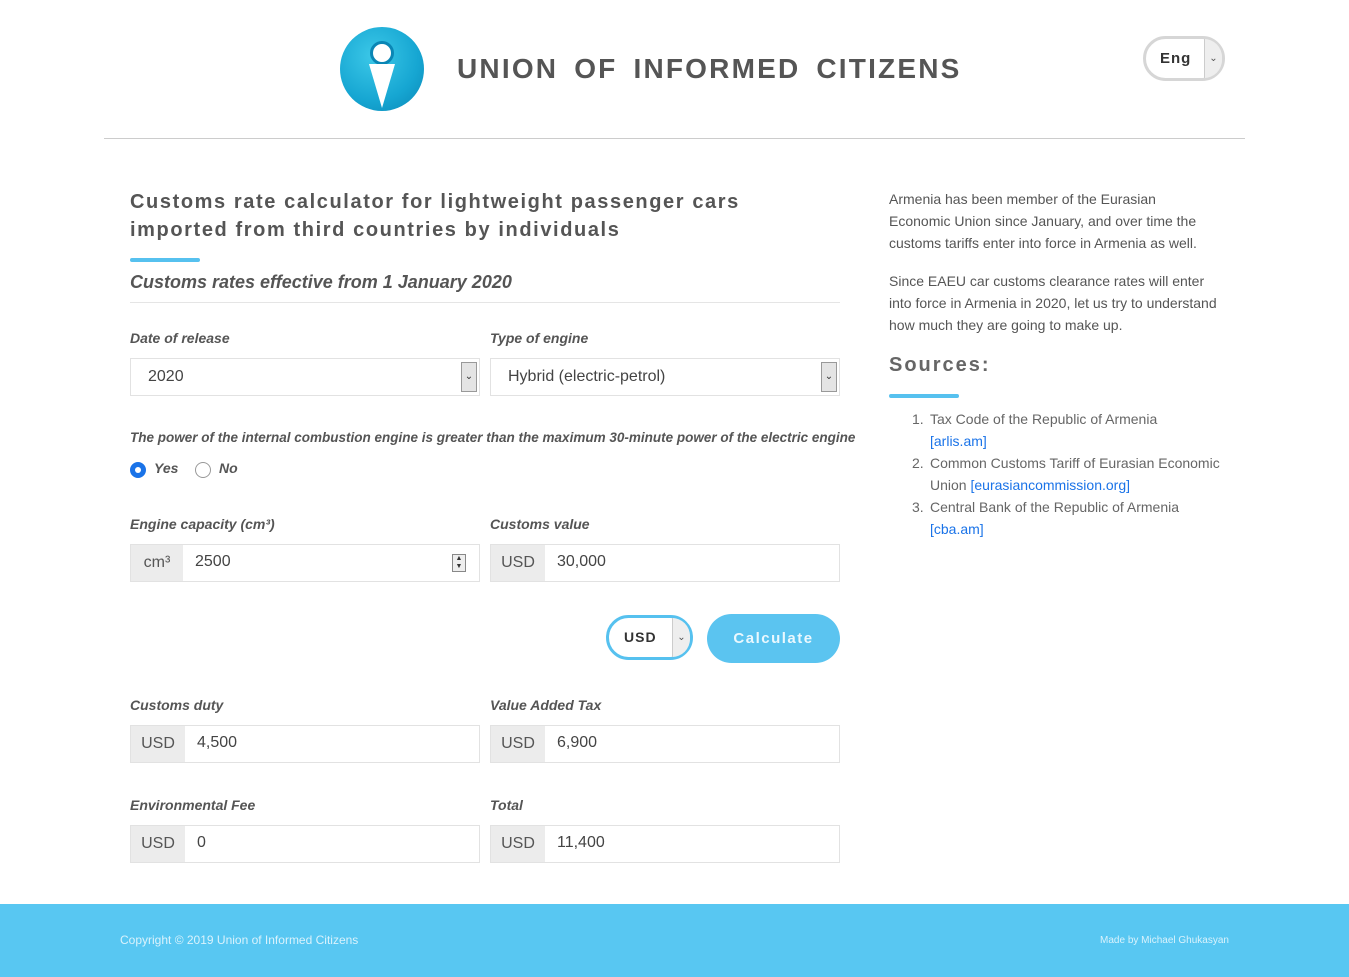 This screenshot has width=1349, height=977. Describe the element at coordinates (166, 468) in the screenshot. I see `radio-yes-label: Yes` at that location.